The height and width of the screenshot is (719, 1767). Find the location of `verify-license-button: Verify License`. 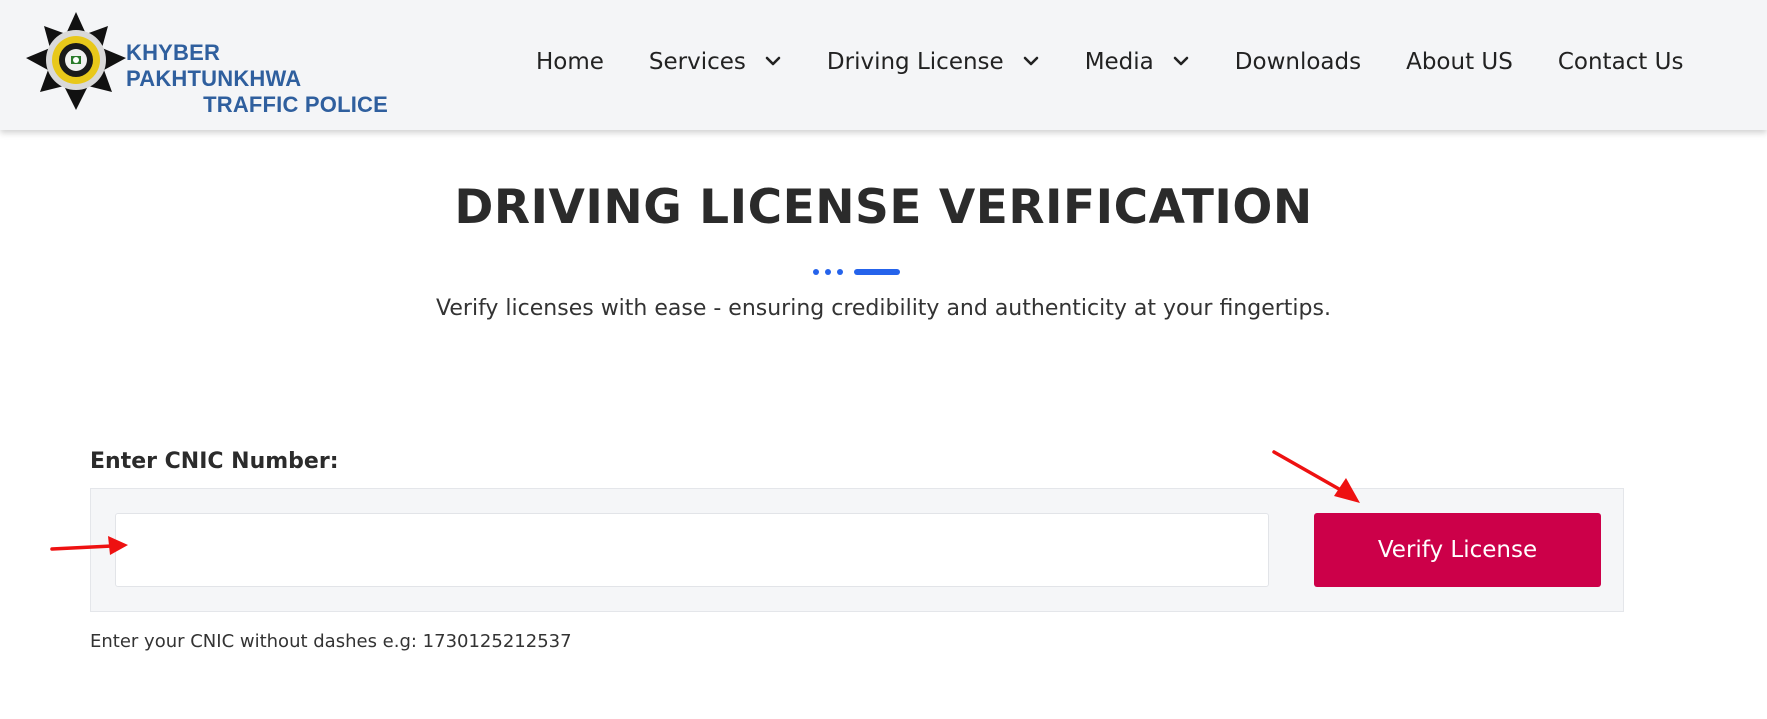

verify-license-button: Verify License is located at coordinates (1457, 550).